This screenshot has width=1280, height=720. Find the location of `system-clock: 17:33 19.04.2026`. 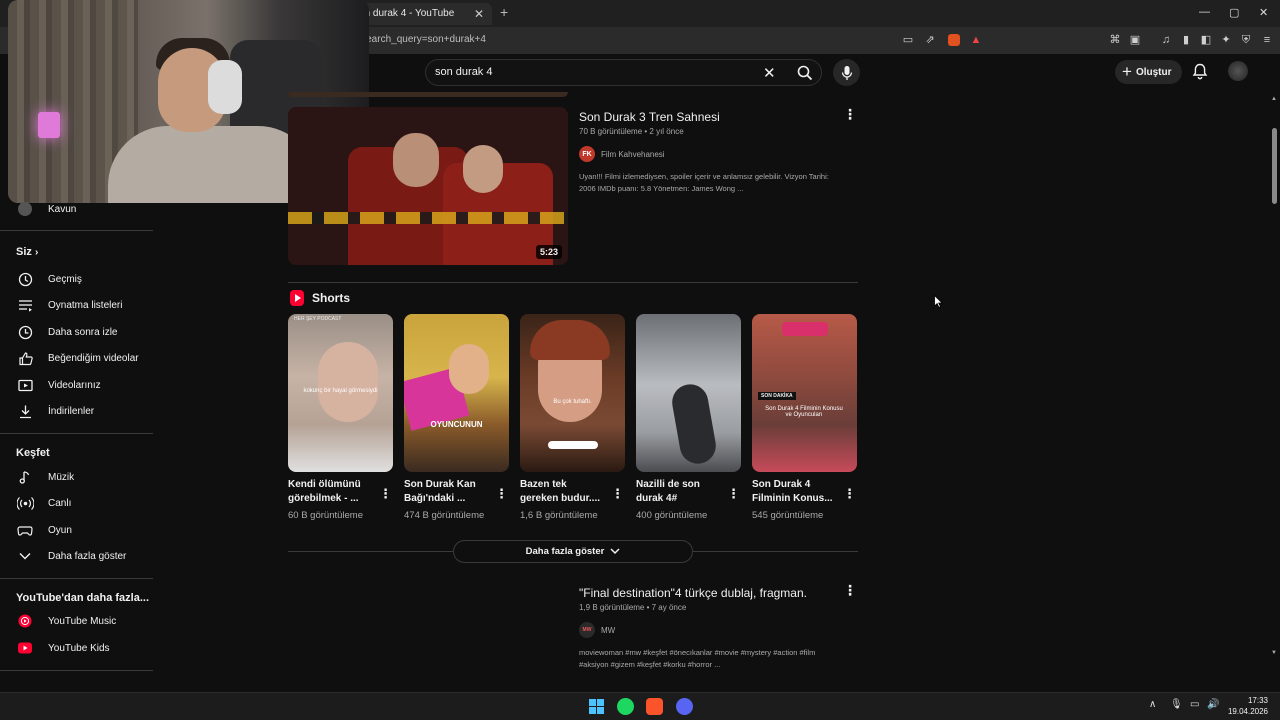

system-clock: 17:33 19.04.2026 is located at coordinates (1246, 706).